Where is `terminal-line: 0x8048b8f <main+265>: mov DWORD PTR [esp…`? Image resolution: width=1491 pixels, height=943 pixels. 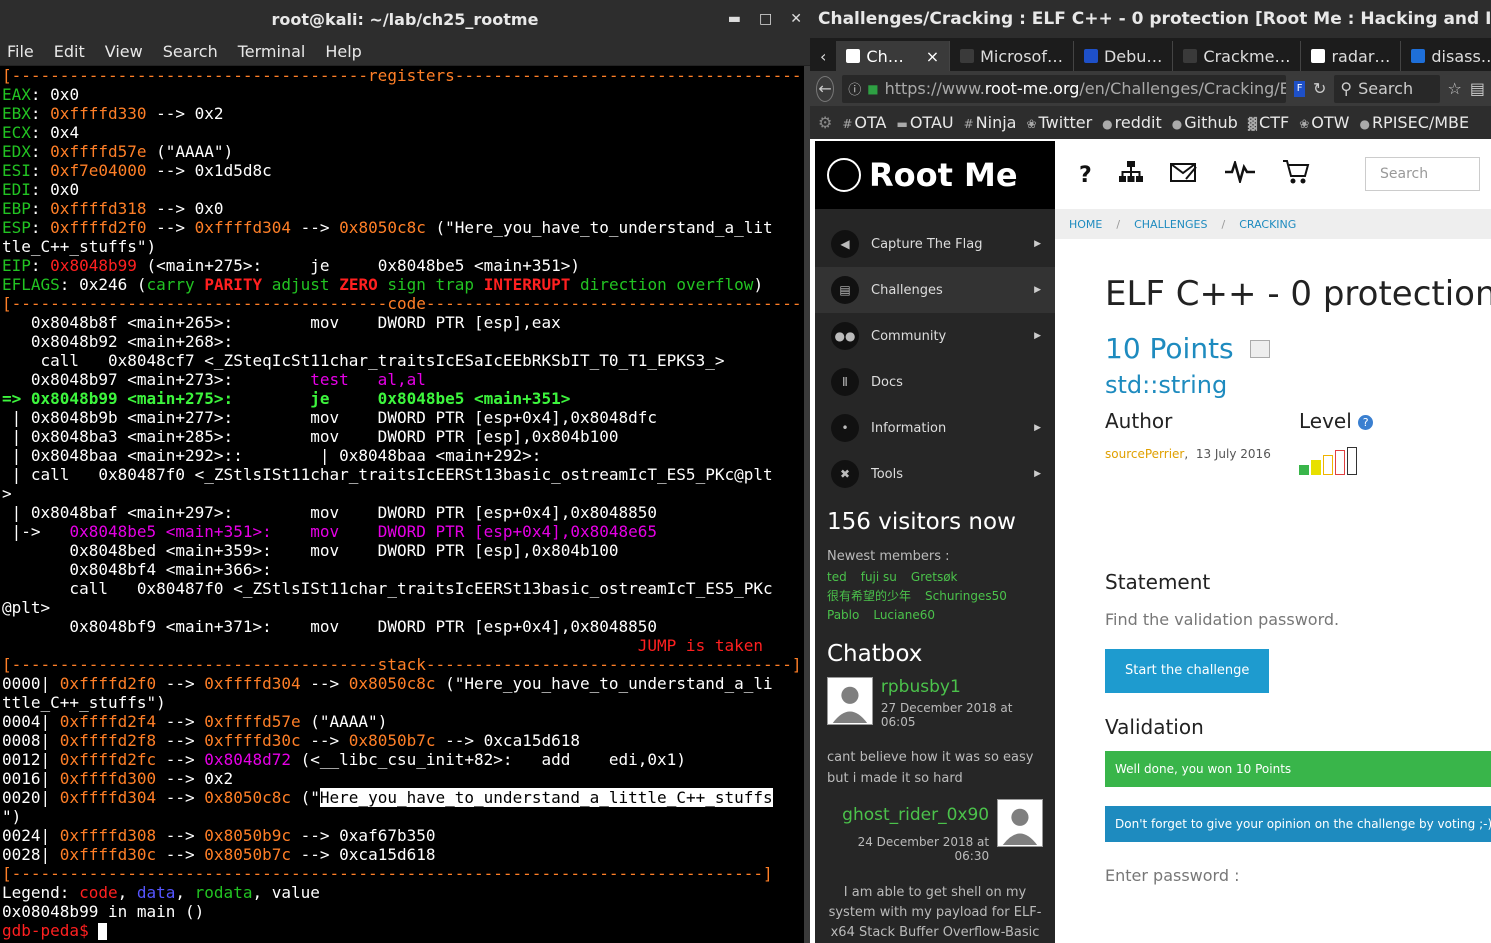 terminal-line: 0x8048b8f <main+265>: mov DWORD PTR [esp… is located at coordinates (281, 322).